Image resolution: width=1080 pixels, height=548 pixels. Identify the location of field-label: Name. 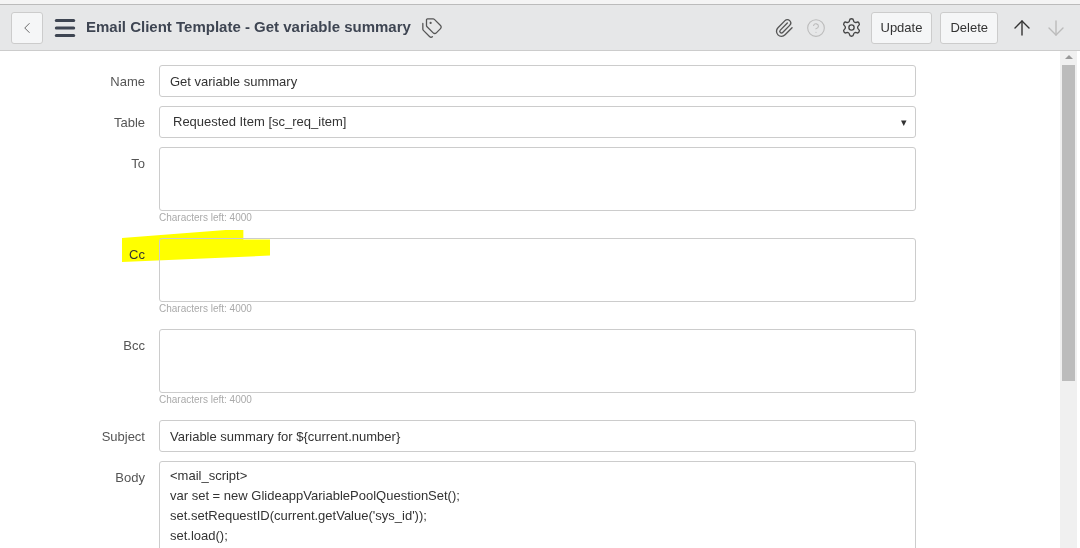
(127, 82).